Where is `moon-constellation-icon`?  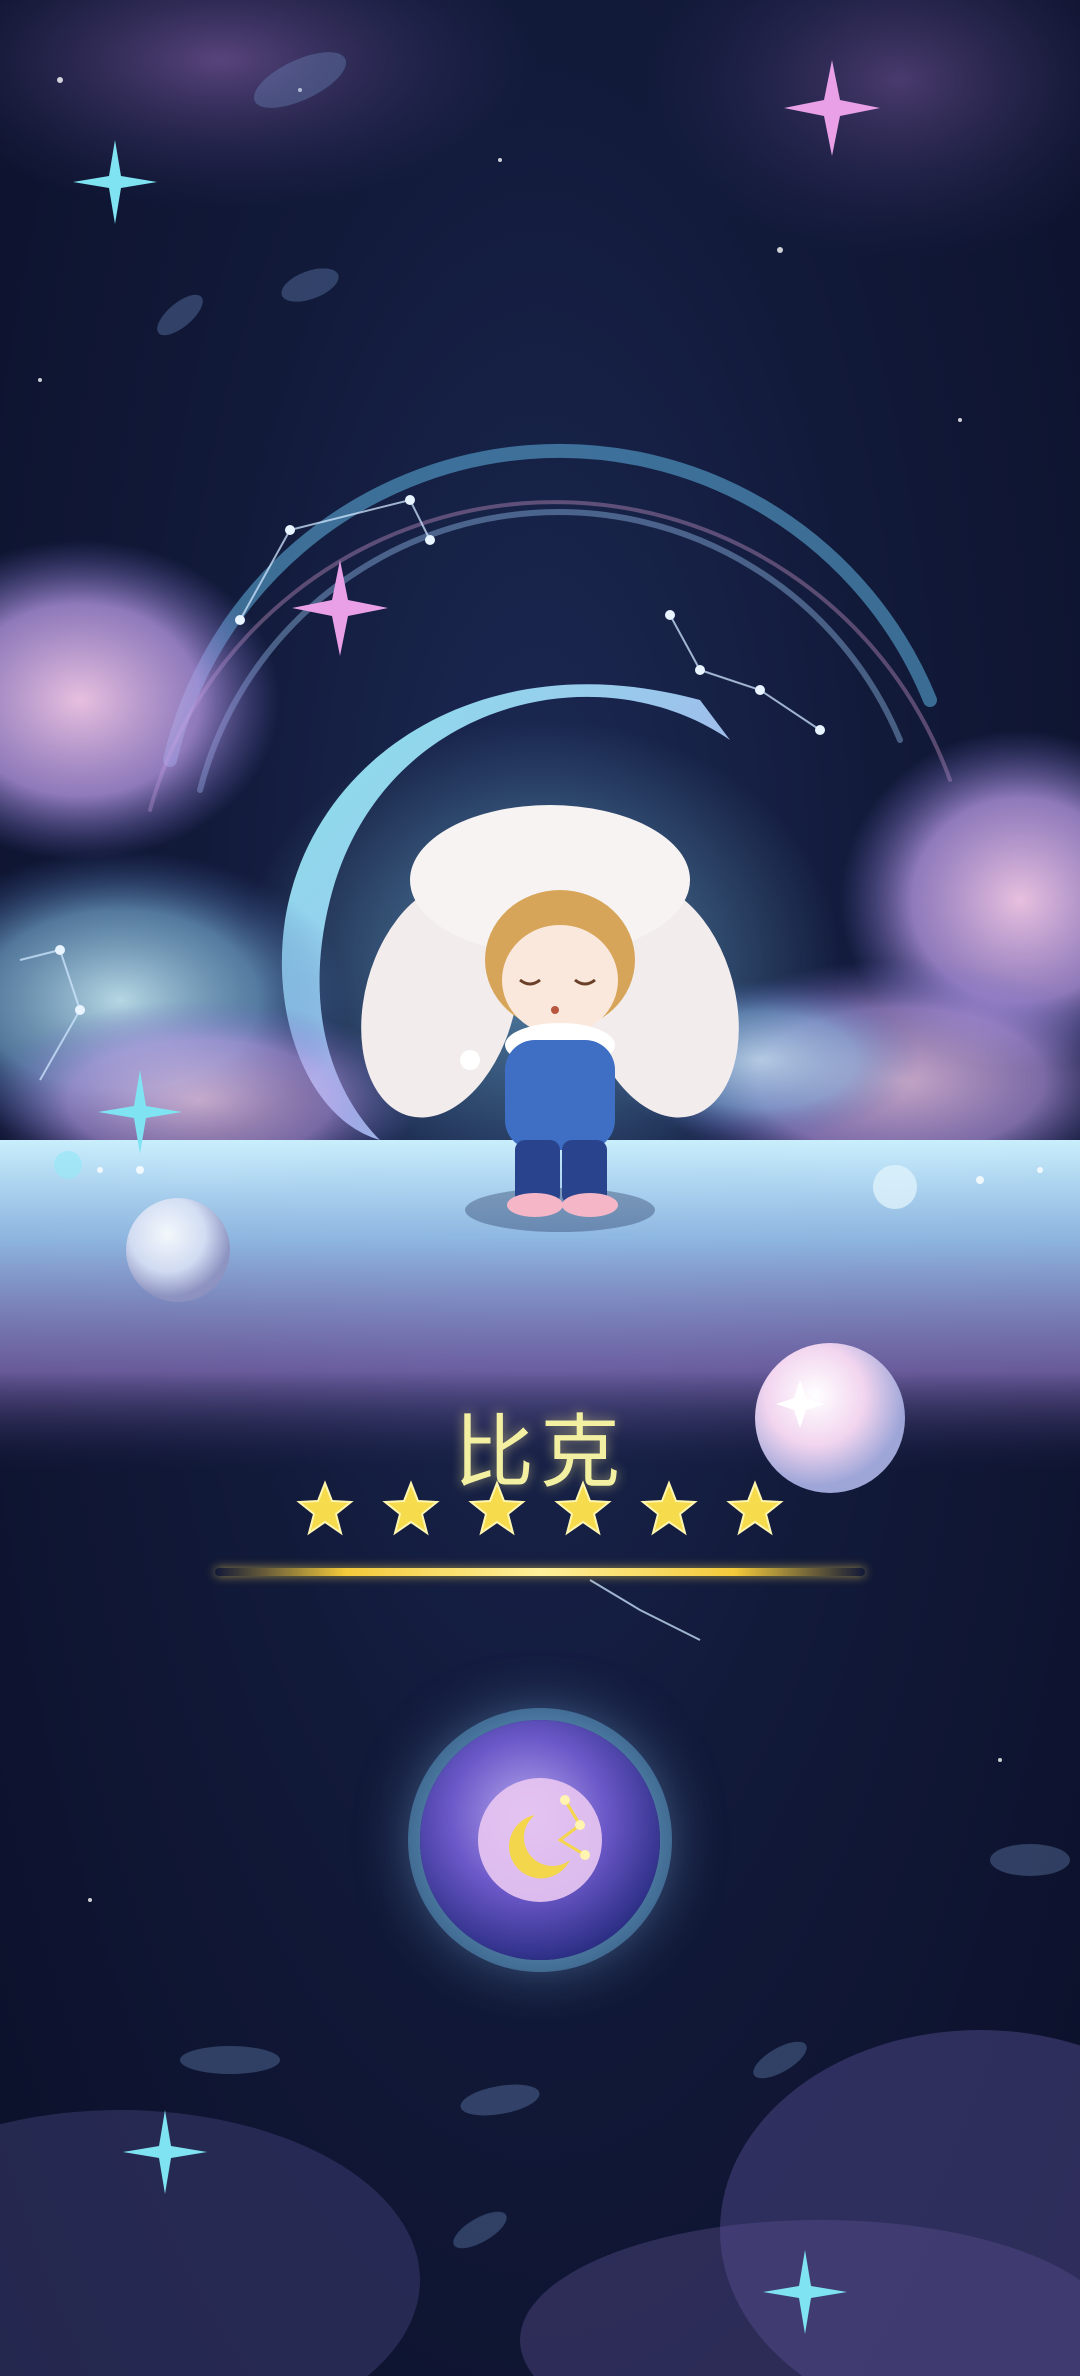 moon-constellation-icon is located at coordinates (540, 1840).